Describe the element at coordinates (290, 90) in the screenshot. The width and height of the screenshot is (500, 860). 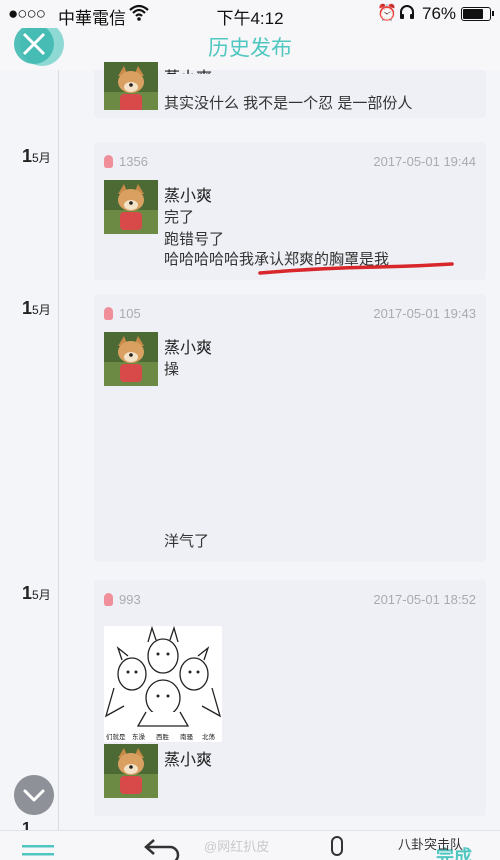
I see `post-card: 蒸小爽 其实没什么 我不是一个忍 是一部份人` at that location.